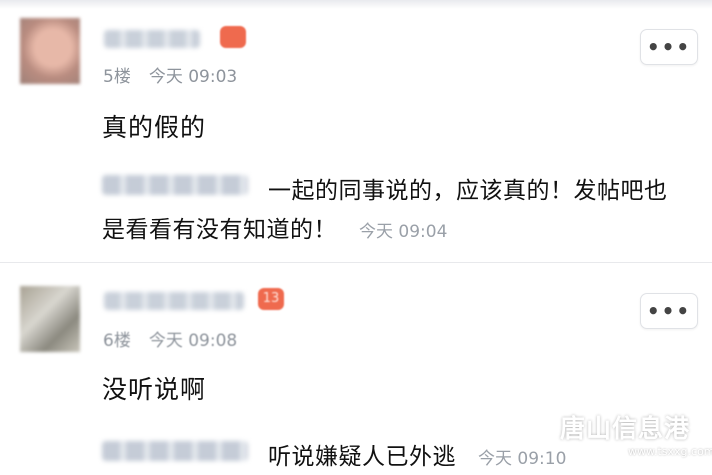 The height and width of the screenshot is (475, 712). Describe the element at coordinates (271, 299) in the screenshot. I see `level-badge: 13` at that location.